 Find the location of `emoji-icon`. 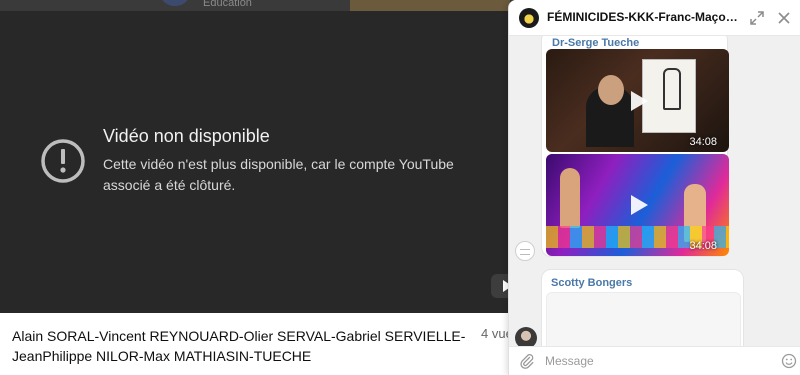

emoji-icon is located at coordinates (789, 361).